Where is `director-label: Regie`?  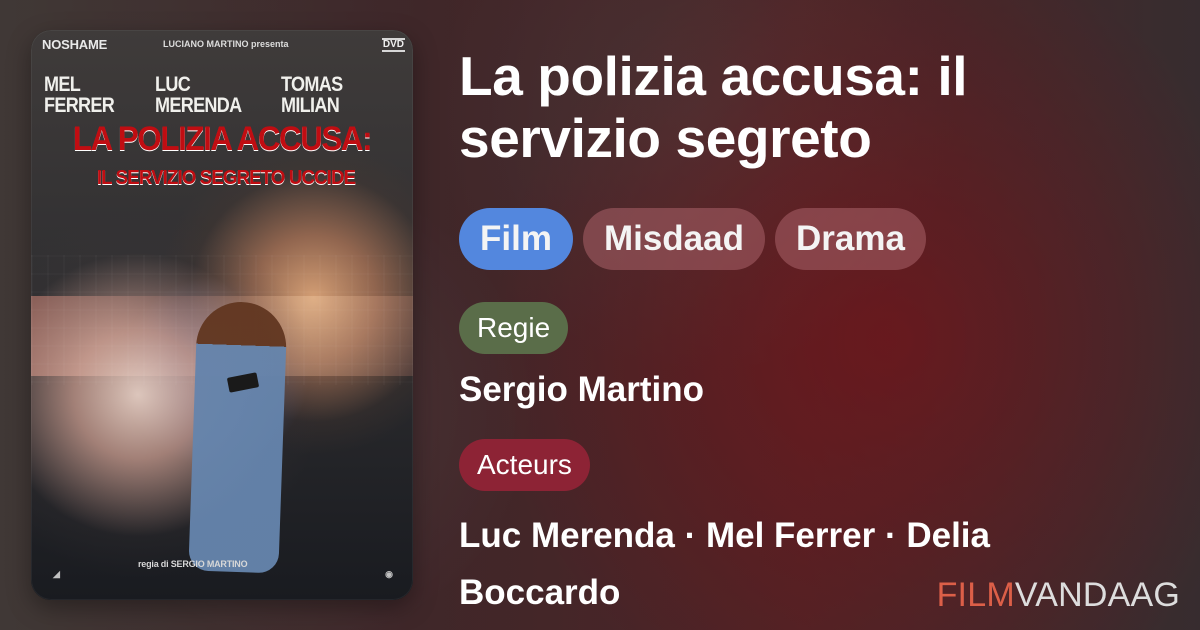
director-label: Regie is located at coordinates (514, 328).